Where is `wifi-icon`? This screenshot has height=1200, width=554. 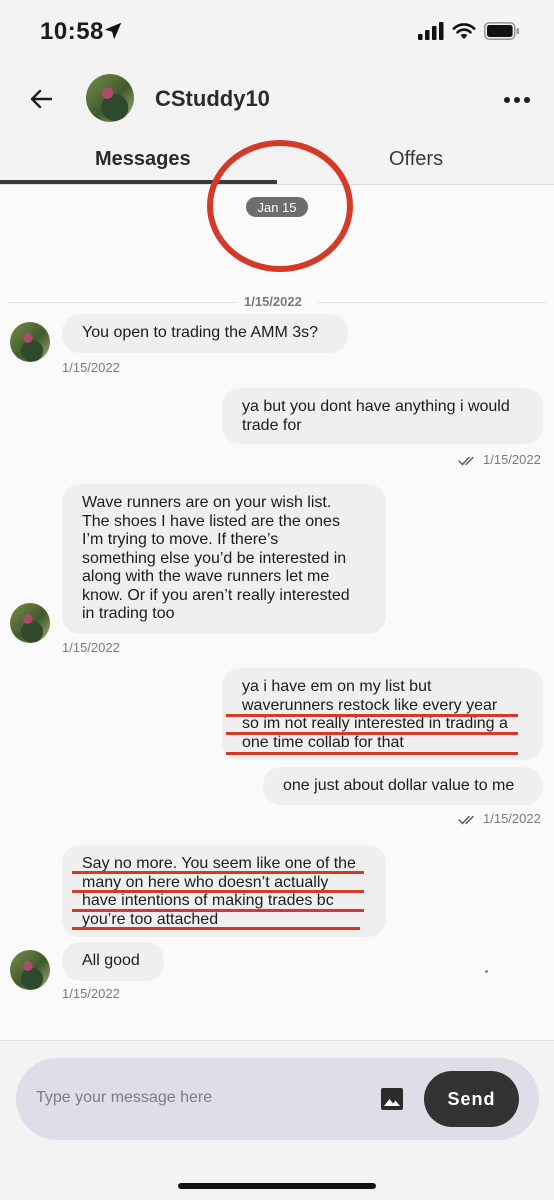
wifi-icon is located at coordinates (464, 31).